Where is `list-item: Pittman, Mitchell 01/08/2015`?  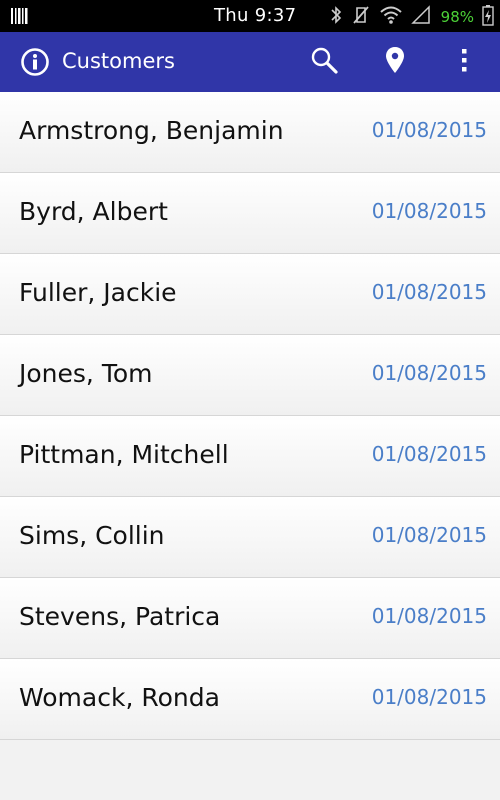 list-item: Pittman, Mitchell 01/08/2015 is located at coordinates (250, 456).